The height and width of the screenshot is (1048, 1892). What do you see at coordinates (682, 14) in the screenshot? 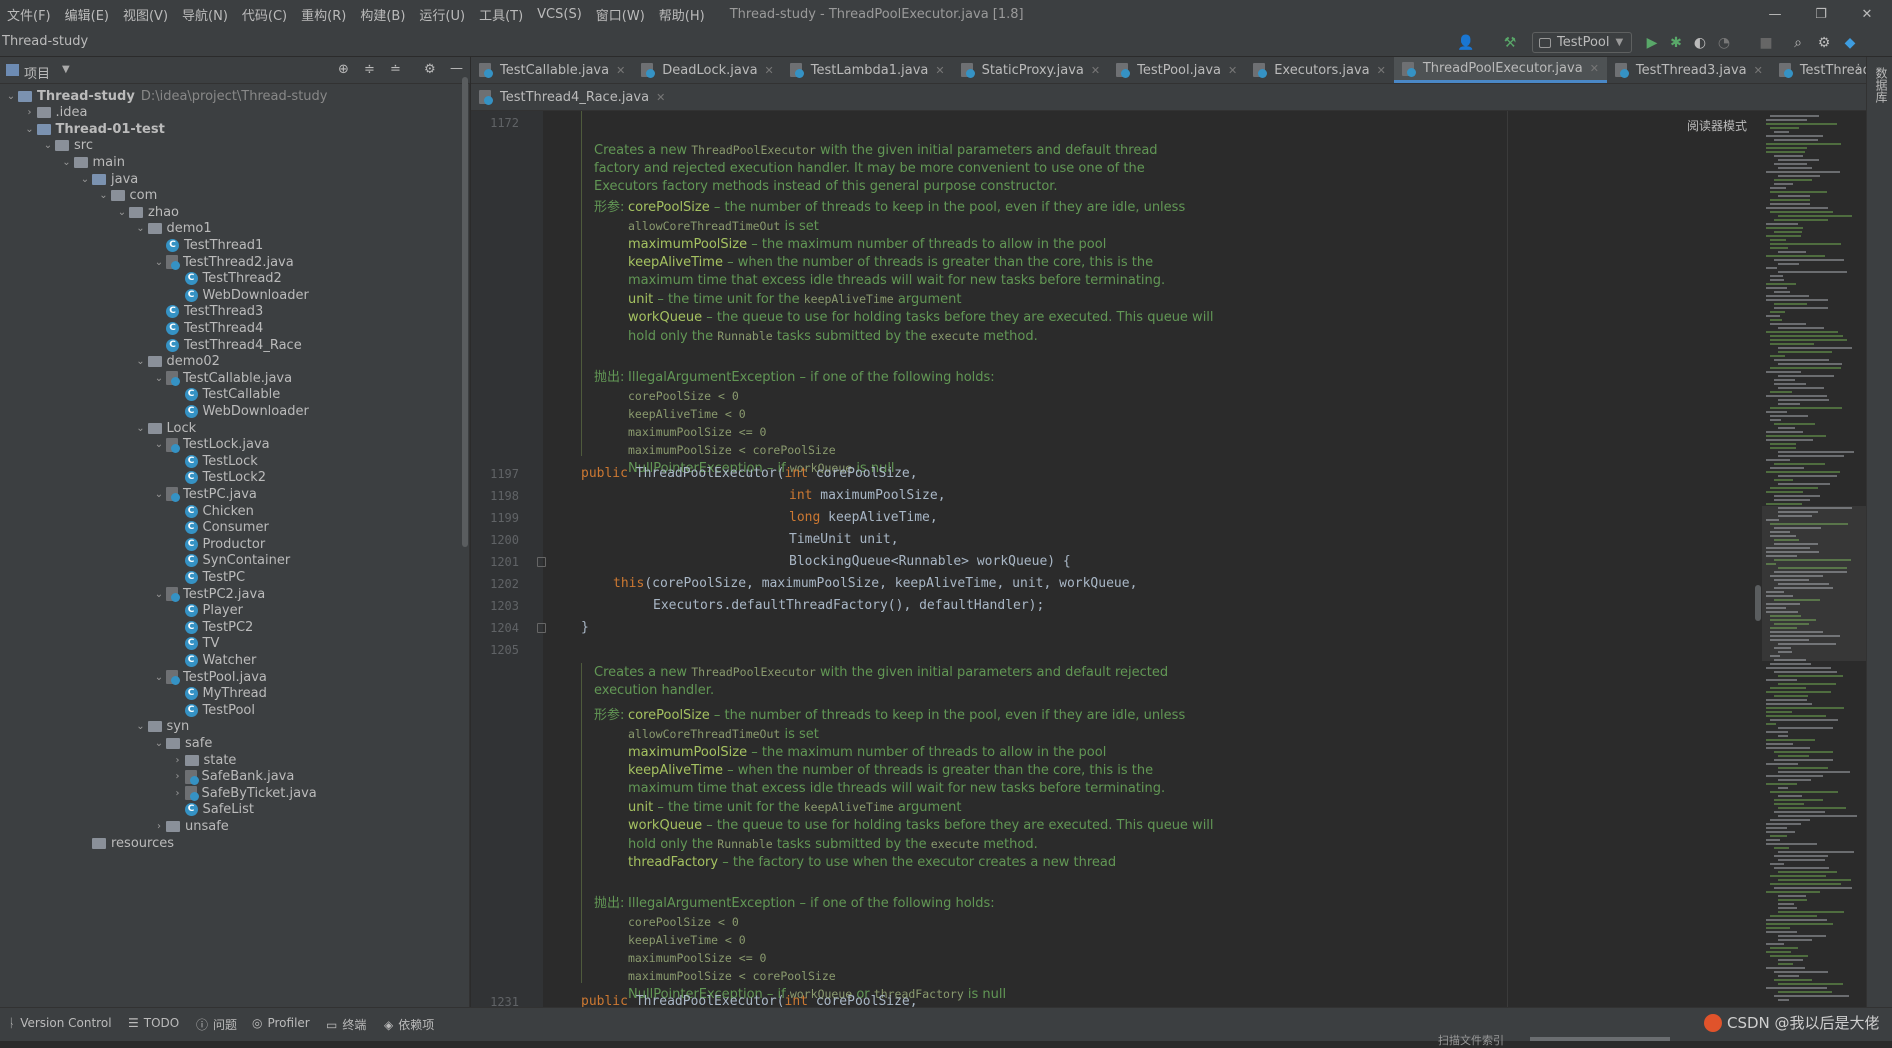
I see `menu-help: 帮助(H)` at bounding box center [682, 14].